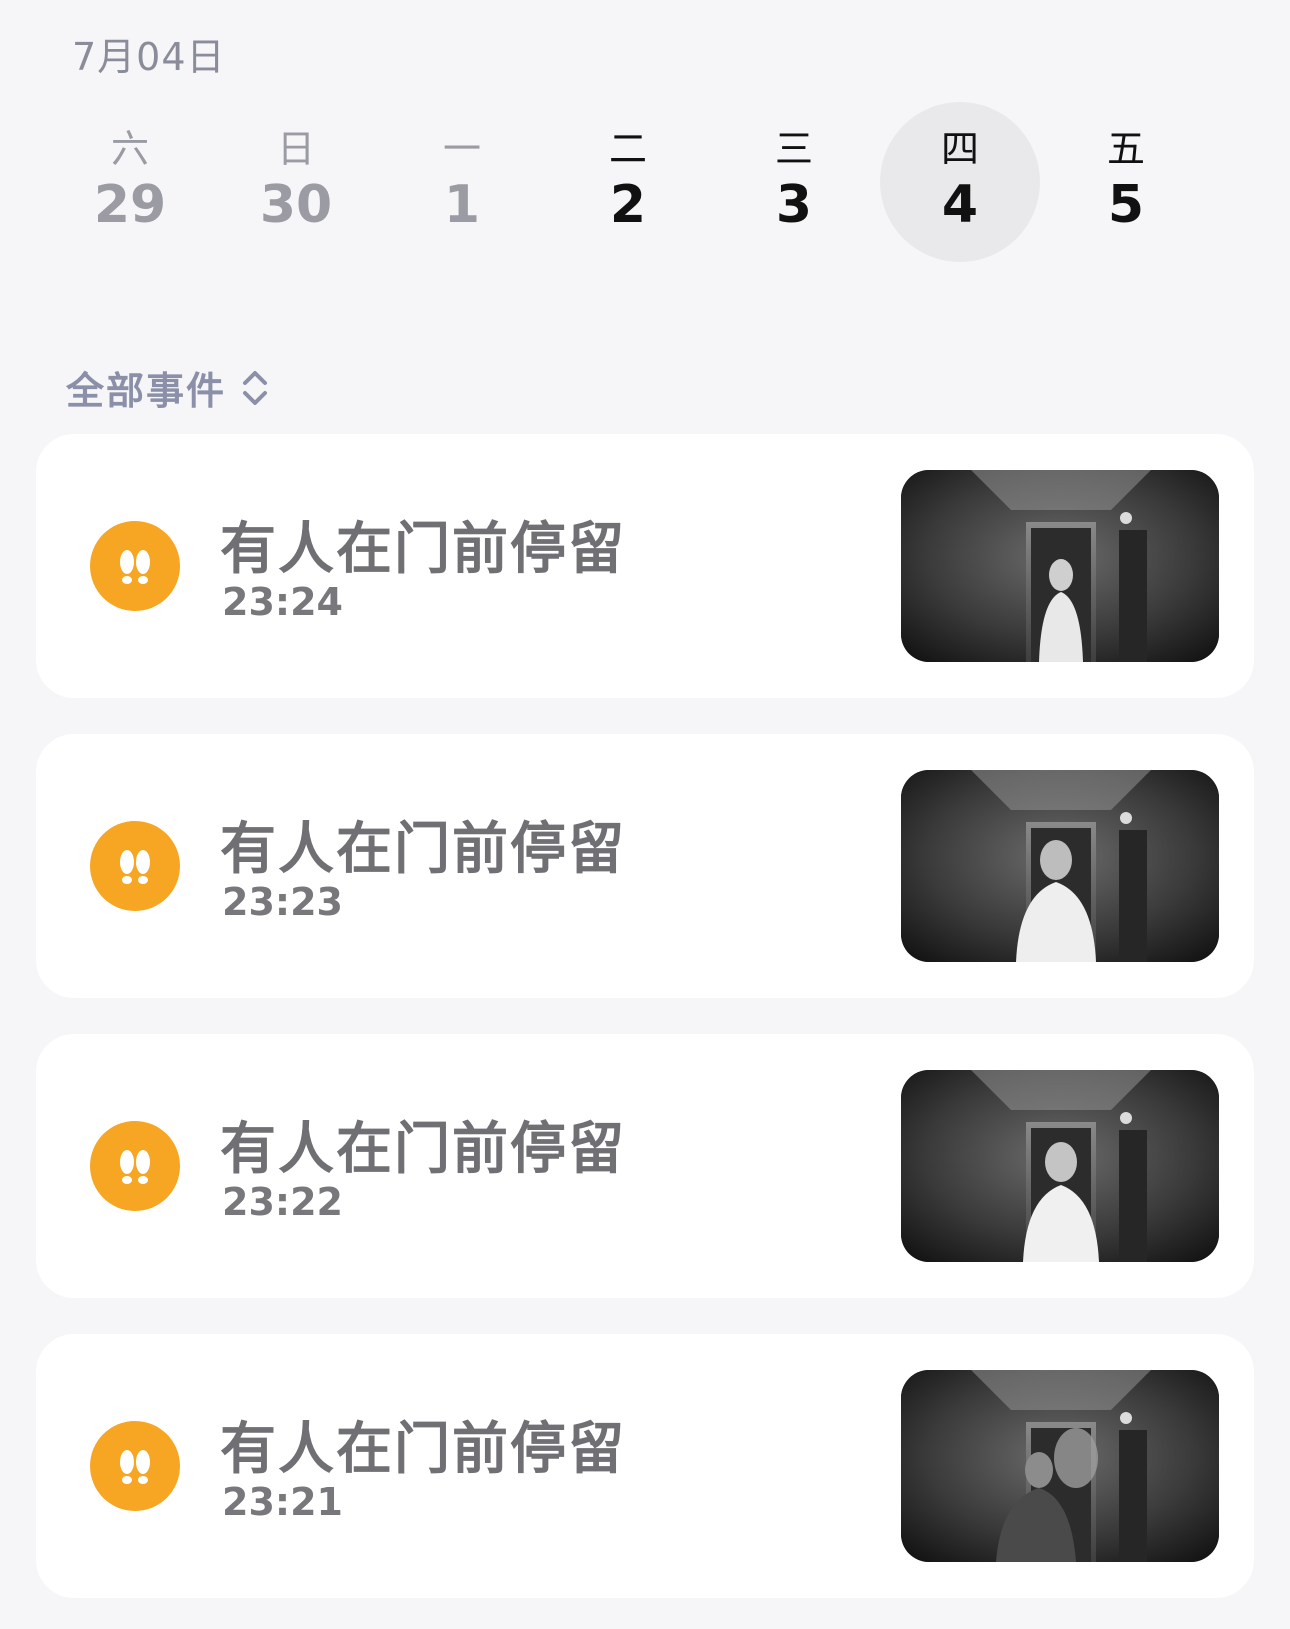 Image resolution: width=1290 pixels, height=1629 pixels. I want to click on event-filter-dropdown: 全部事件, so click(168, 387).